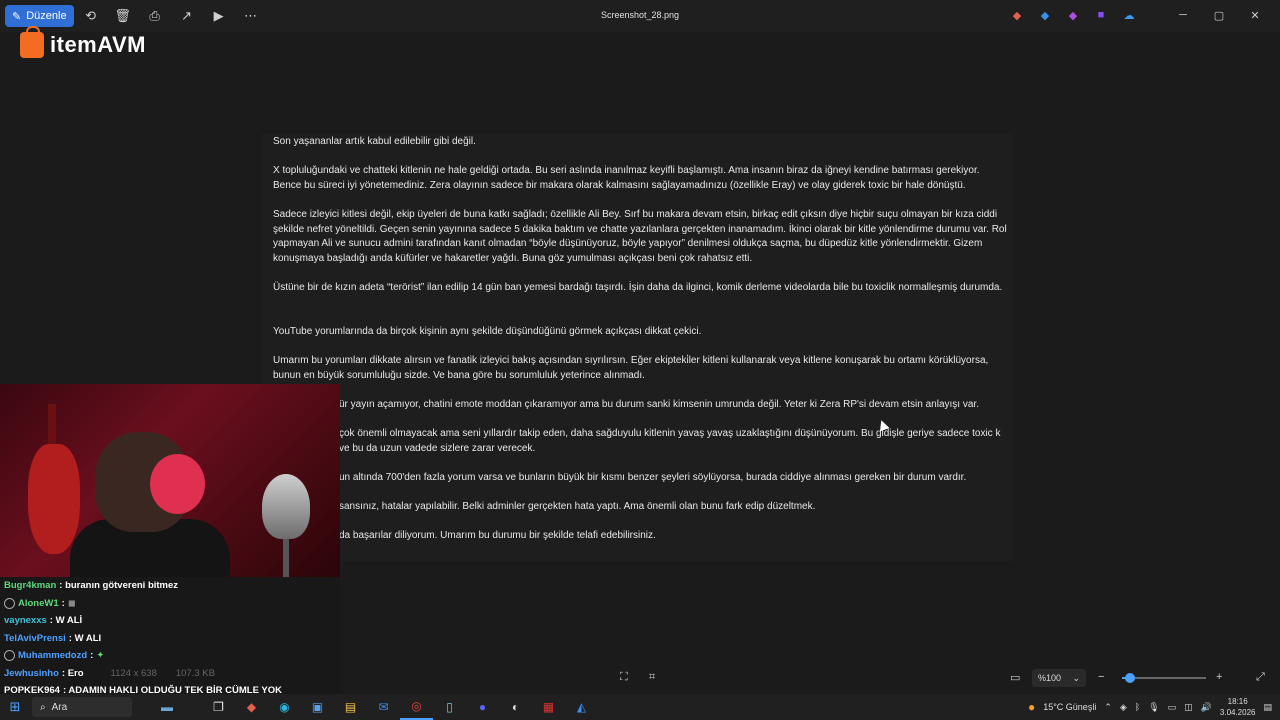  What do you see at coordinates (317, 707) in the screenshot?
I see `store-icon: ▣` at bounding box center [317, 707].